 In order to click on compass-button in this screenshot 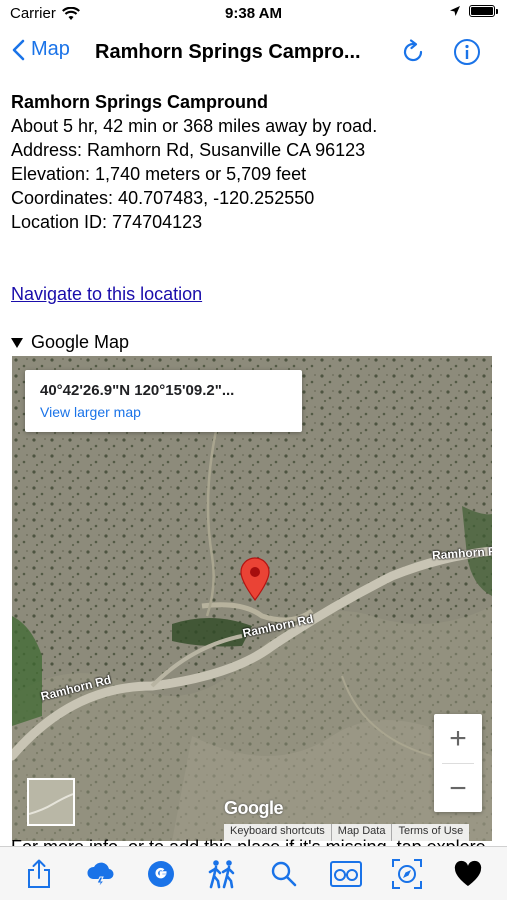, I will do `click(407, 874)`.